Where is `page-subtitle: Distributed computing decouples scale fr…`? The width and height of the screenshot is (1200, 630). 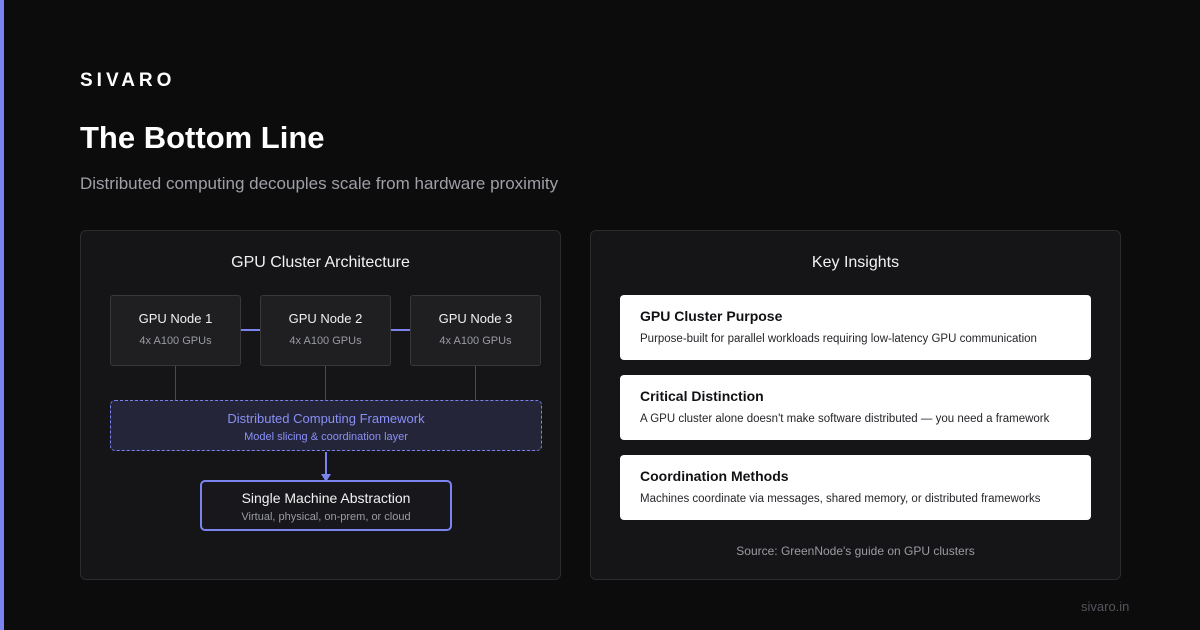 page-subtitle: Distributed computing decouples scale fr… is located at coordinates (319, 183).